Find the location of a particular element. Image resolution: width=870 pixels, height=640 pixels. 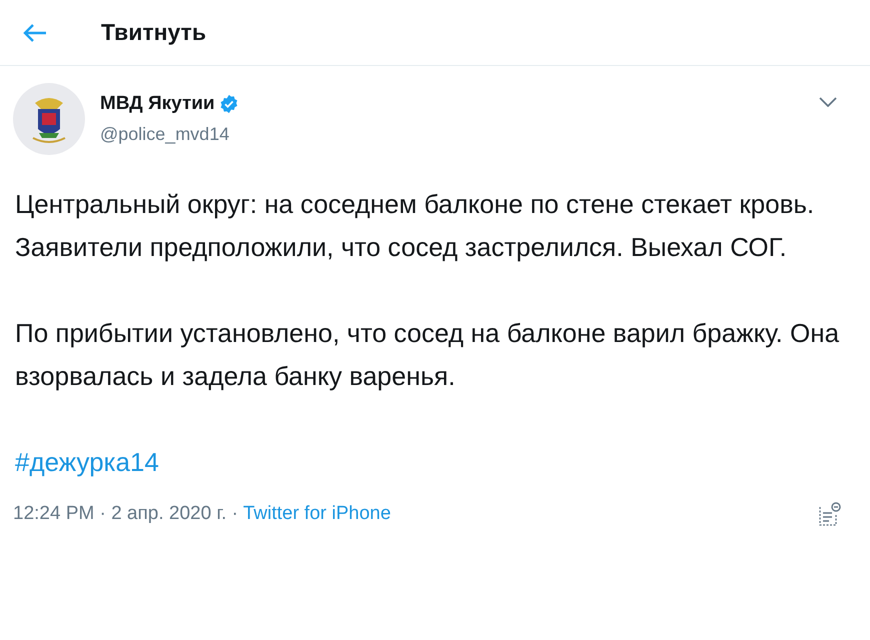

avatar-emblem-icon is located at coordinates (49, 119).